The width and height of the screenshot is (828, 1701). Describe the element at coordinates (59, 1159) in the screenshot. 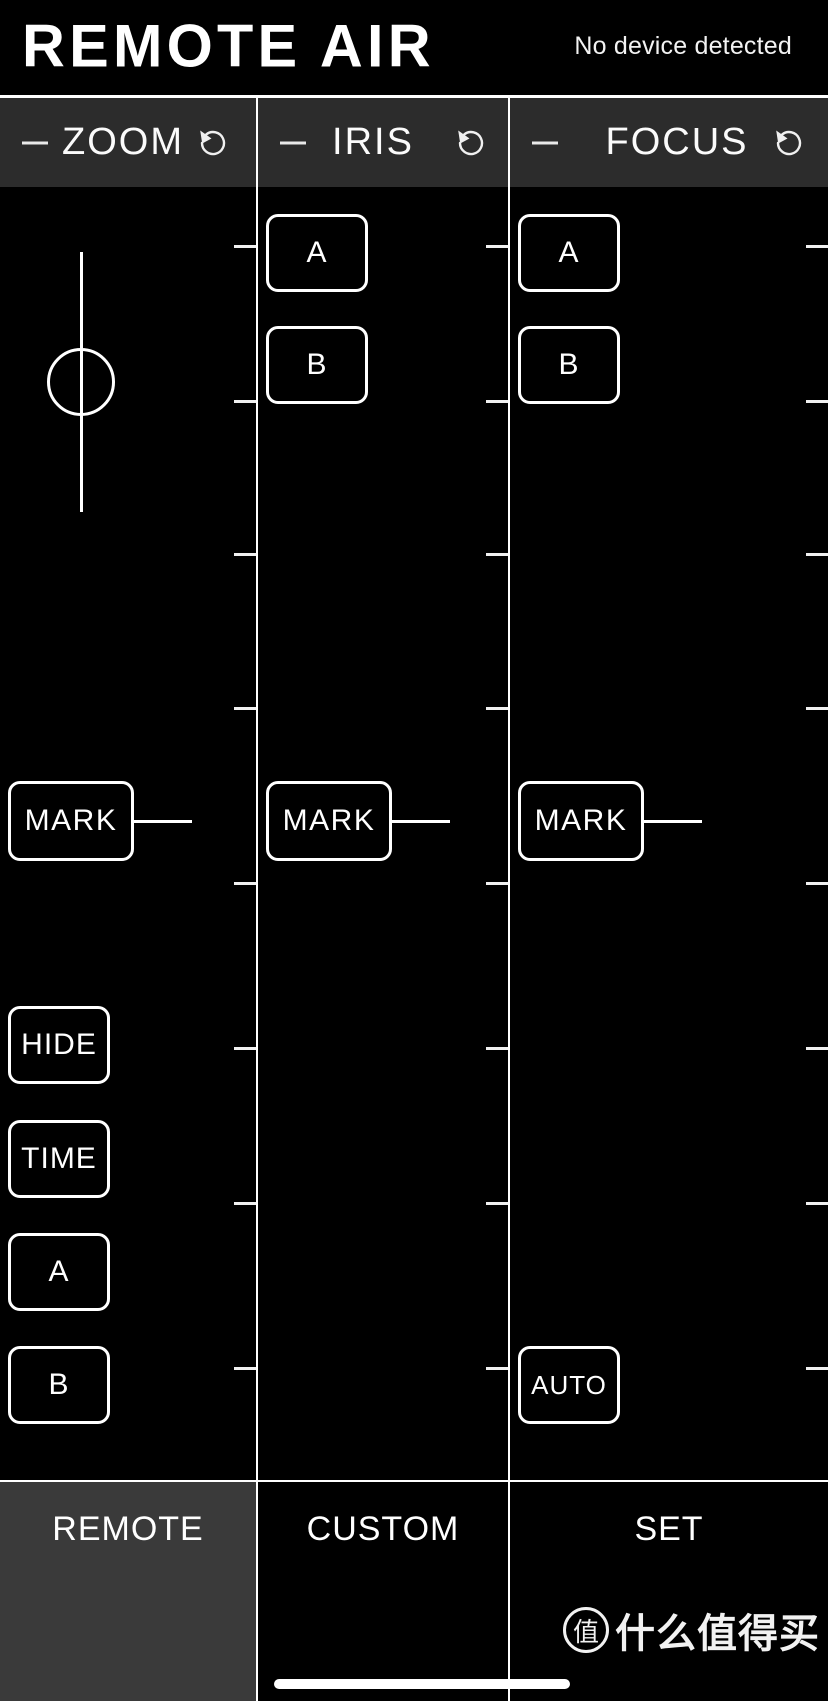

I see `zoom-time-button: TIME` at that location.